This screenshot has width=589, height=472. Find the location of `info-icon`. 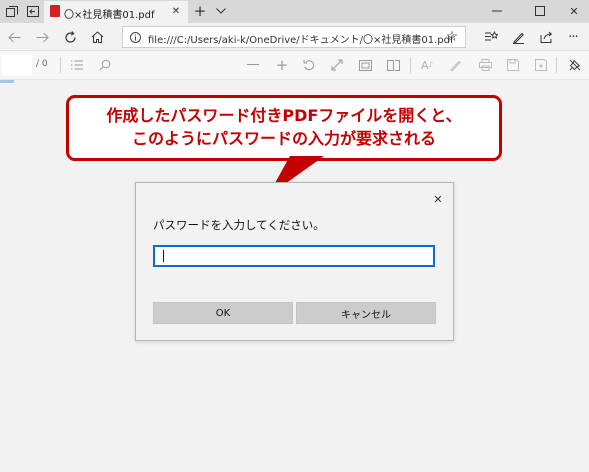

info-icon is located at coordinates (135, 37).